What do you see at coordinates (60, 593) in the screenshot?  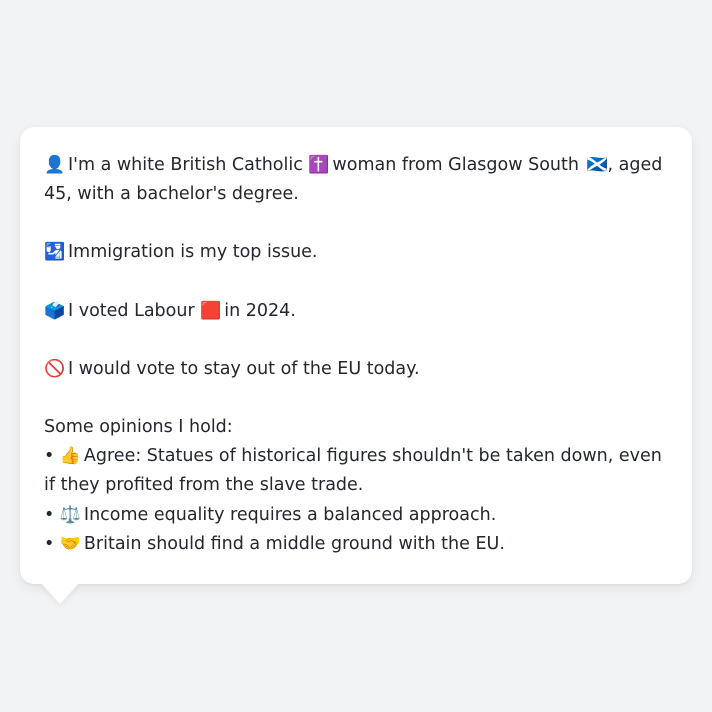 I see `bubble-tail` at bounding box center [60, 593].